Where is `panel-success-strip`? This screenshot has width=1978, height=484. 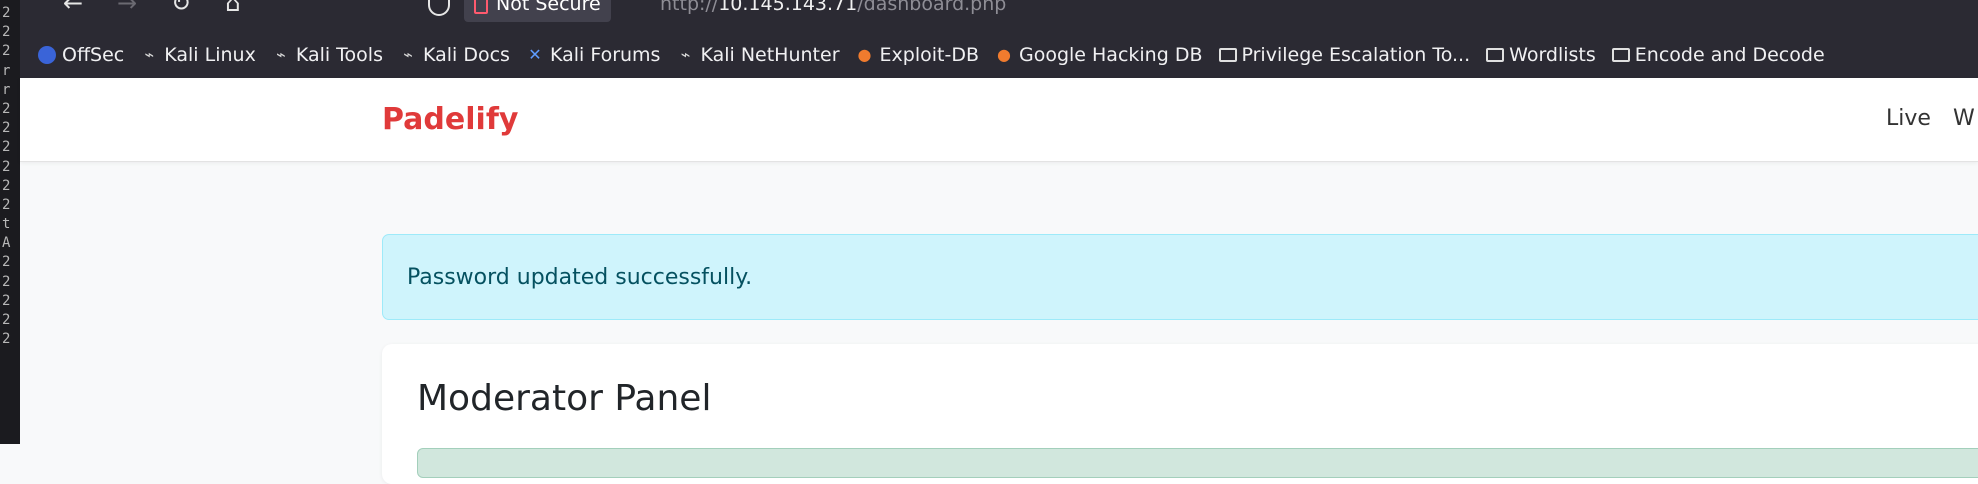 panel-success-strip is located at coordinates (1197, 463).